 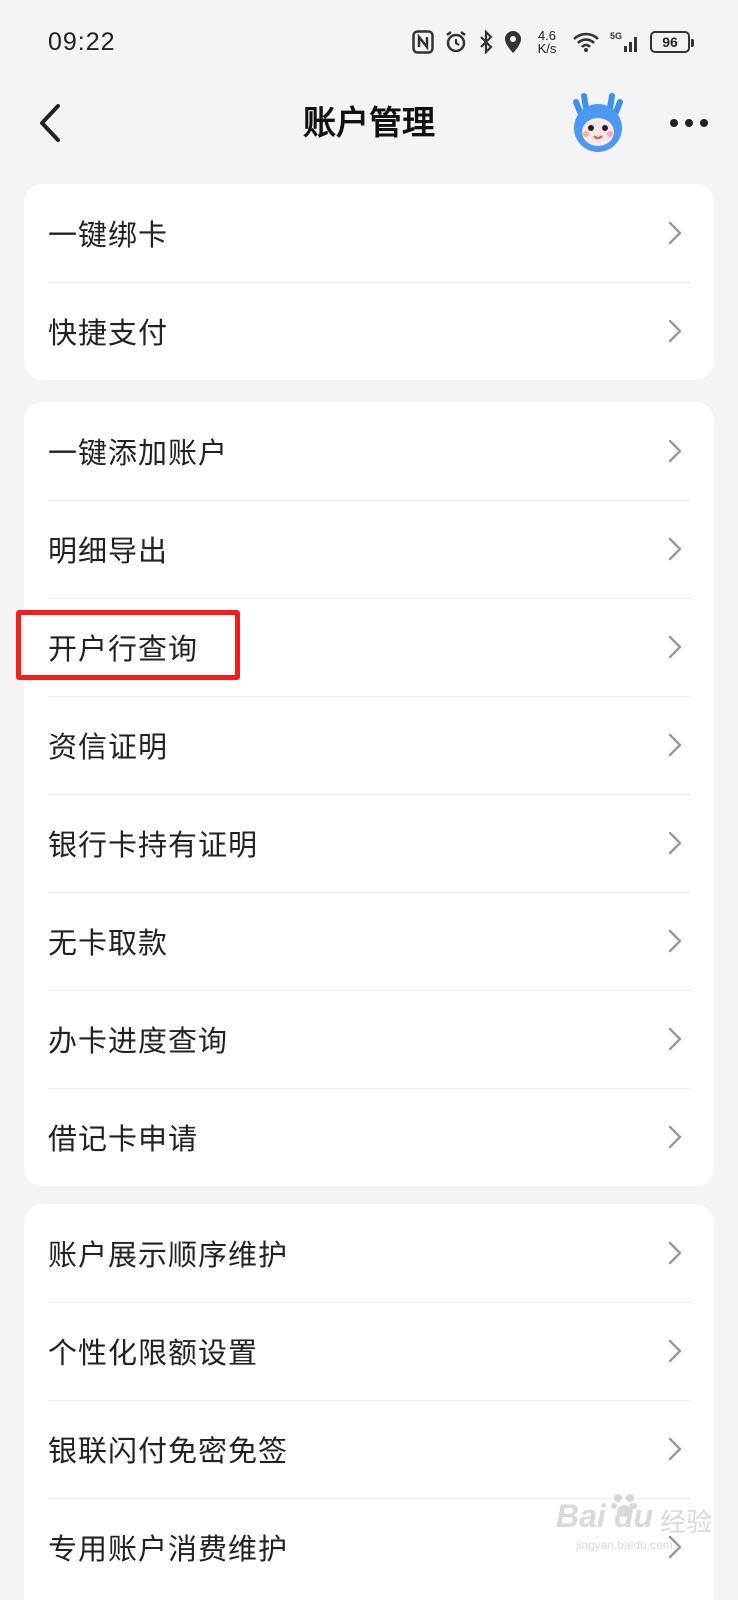 What do you see at coordinates (128, 645) in the screenshot?
I see `highlight-annotation` at bounding box center [128, 645].